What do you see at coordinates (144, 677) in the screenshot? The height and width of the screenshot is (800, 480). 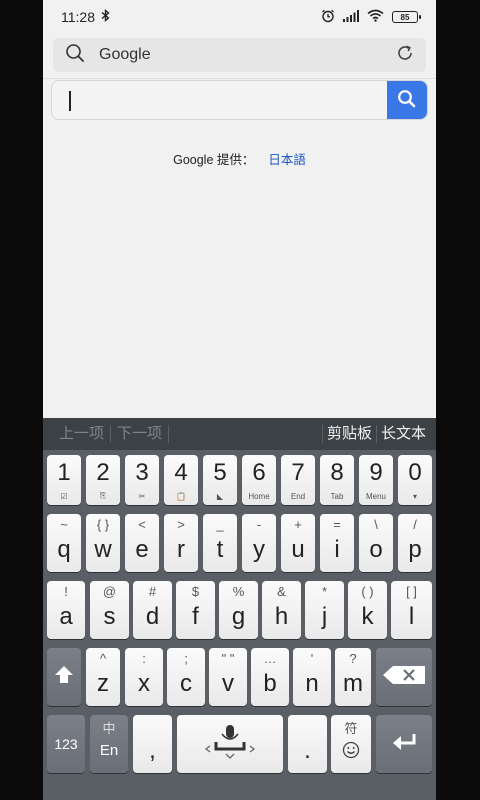 I see `key-x: :x` at bounding box center [144, 677].